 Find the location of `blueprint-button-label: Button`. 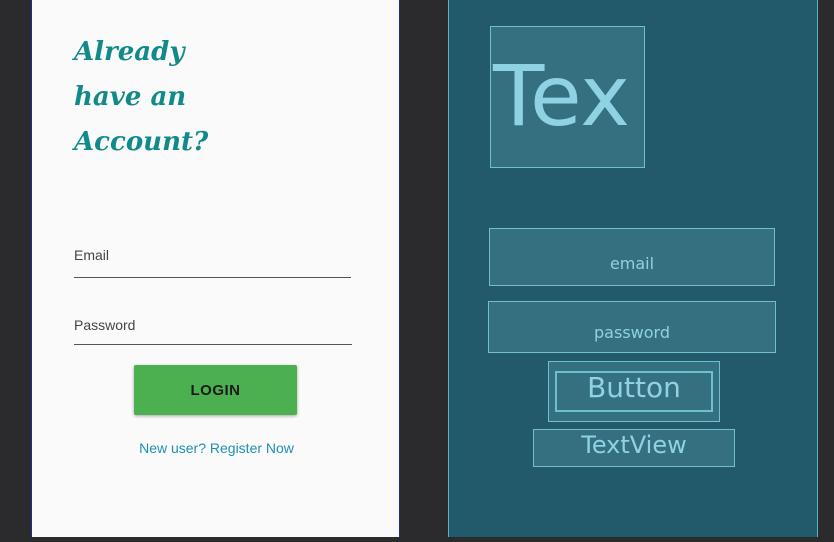

blueprint-button-label: Button is located at coordinates (634, 391).